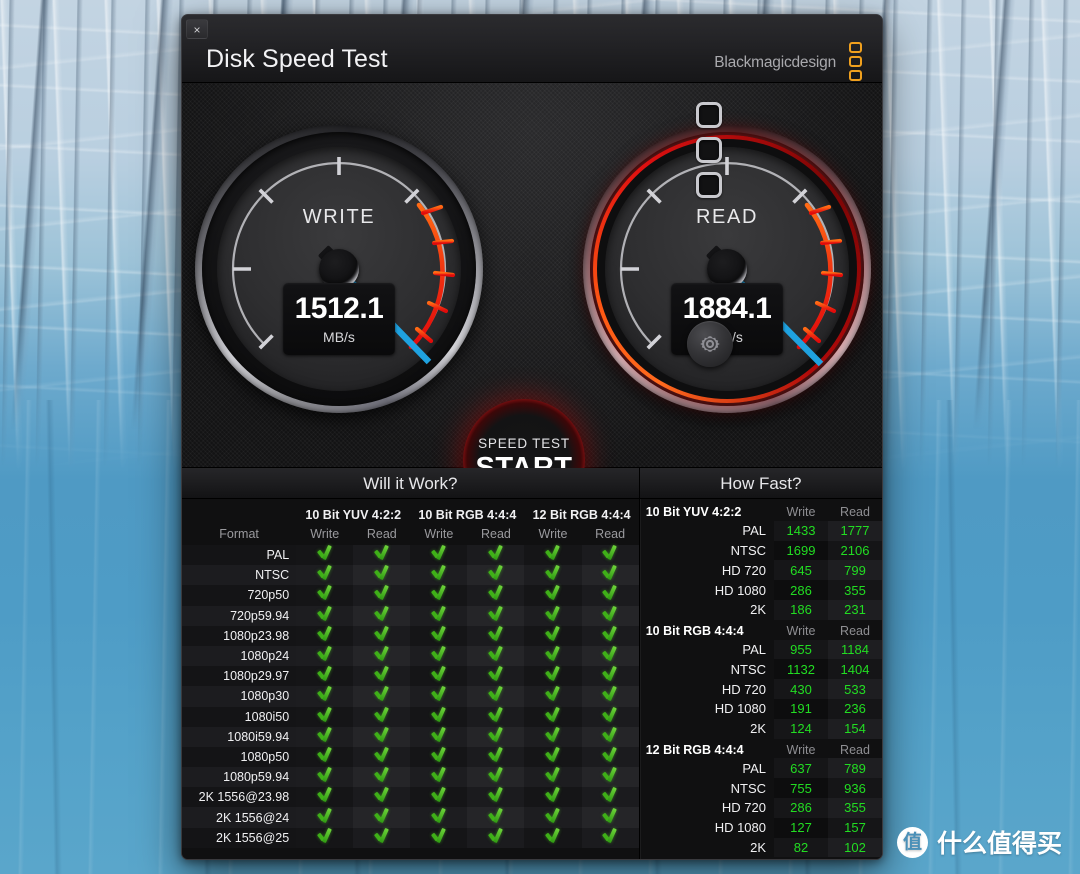 The width and height of the screenshot is (1080, 874). I want to click on table-row: 2K 124 154, so click(761, 728).